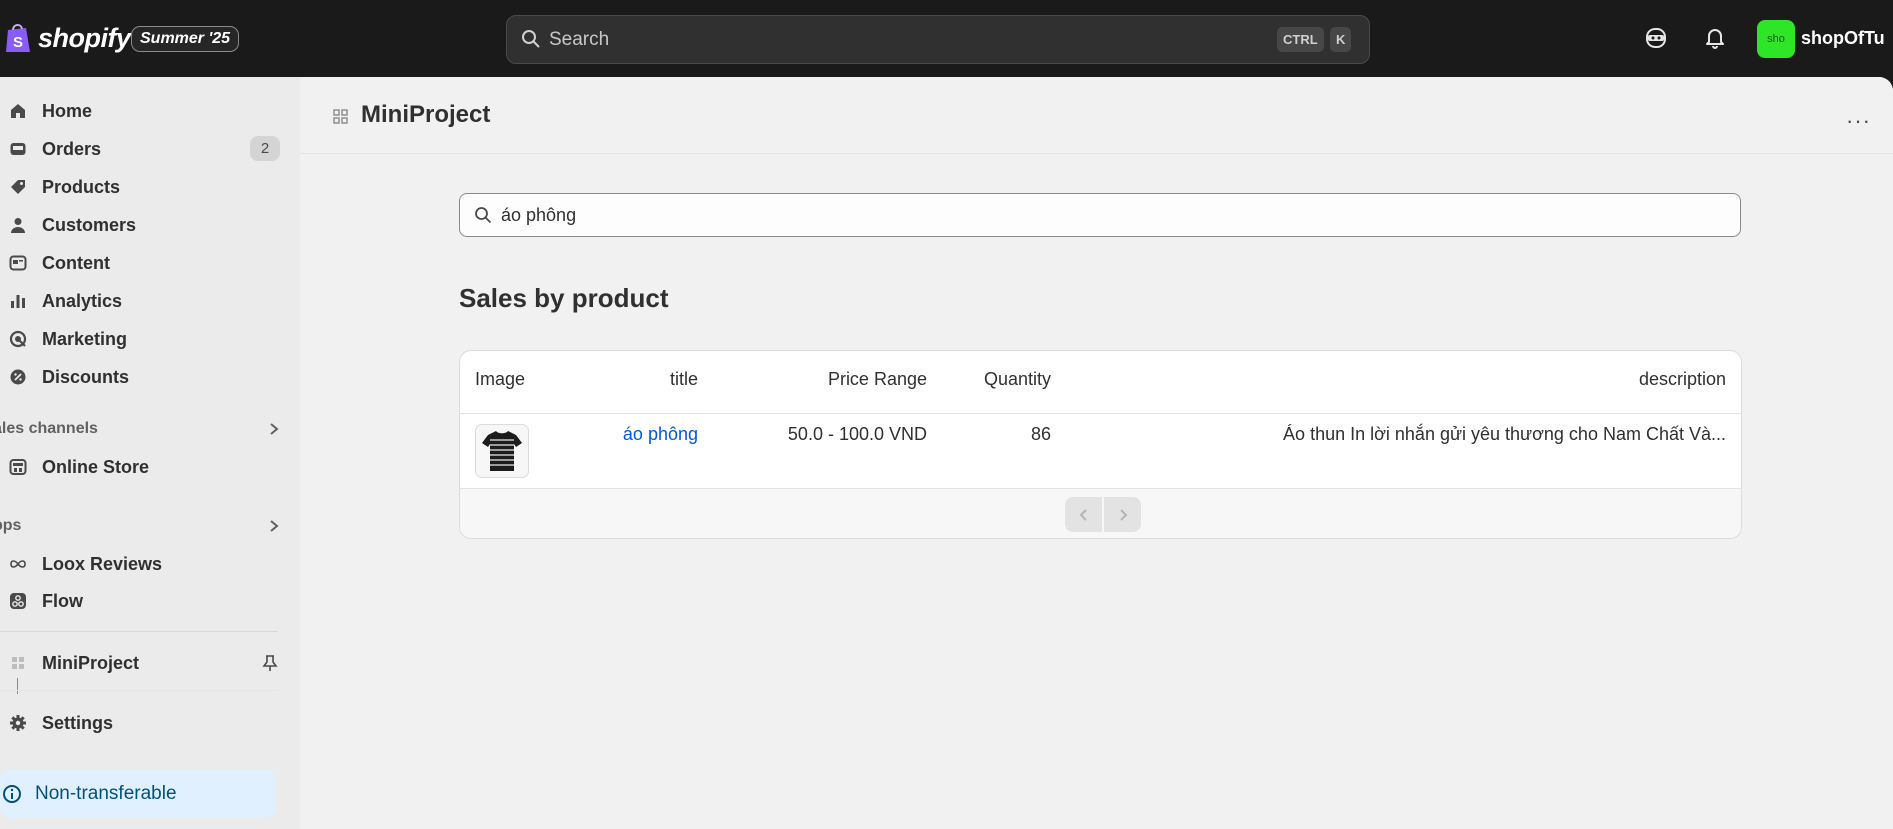 The width and height of the screenshot is (1893, 829). I want to click on sidebar-item-flow: Flow, so click(141, 601).